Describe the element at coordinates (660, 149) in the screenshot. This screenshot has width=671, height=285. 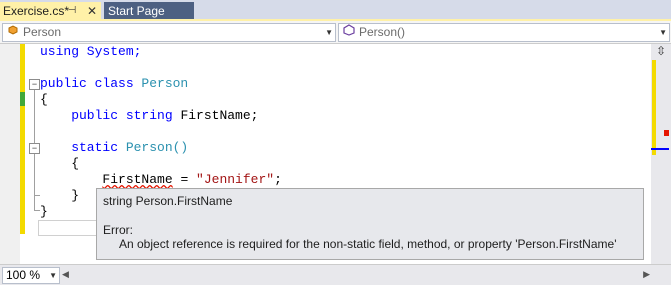
I see `scroll-caret-marker` at that location.